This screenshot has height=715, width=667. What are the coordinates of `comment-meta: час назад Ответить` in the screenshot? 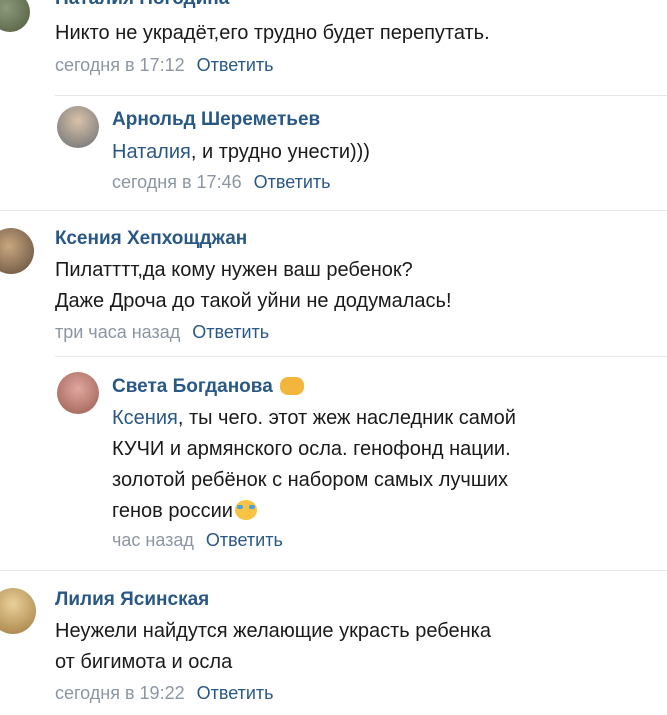 It's located at (197, 540).